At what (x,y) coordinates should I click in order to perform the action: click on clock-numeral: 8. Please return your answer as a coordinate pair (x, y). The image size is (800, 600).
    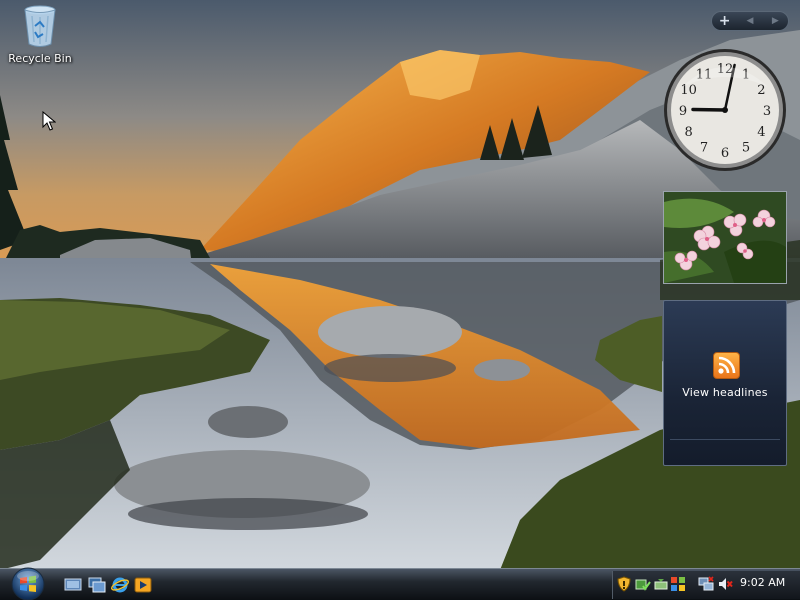
    Looking at the image, I should click on (688, 132).